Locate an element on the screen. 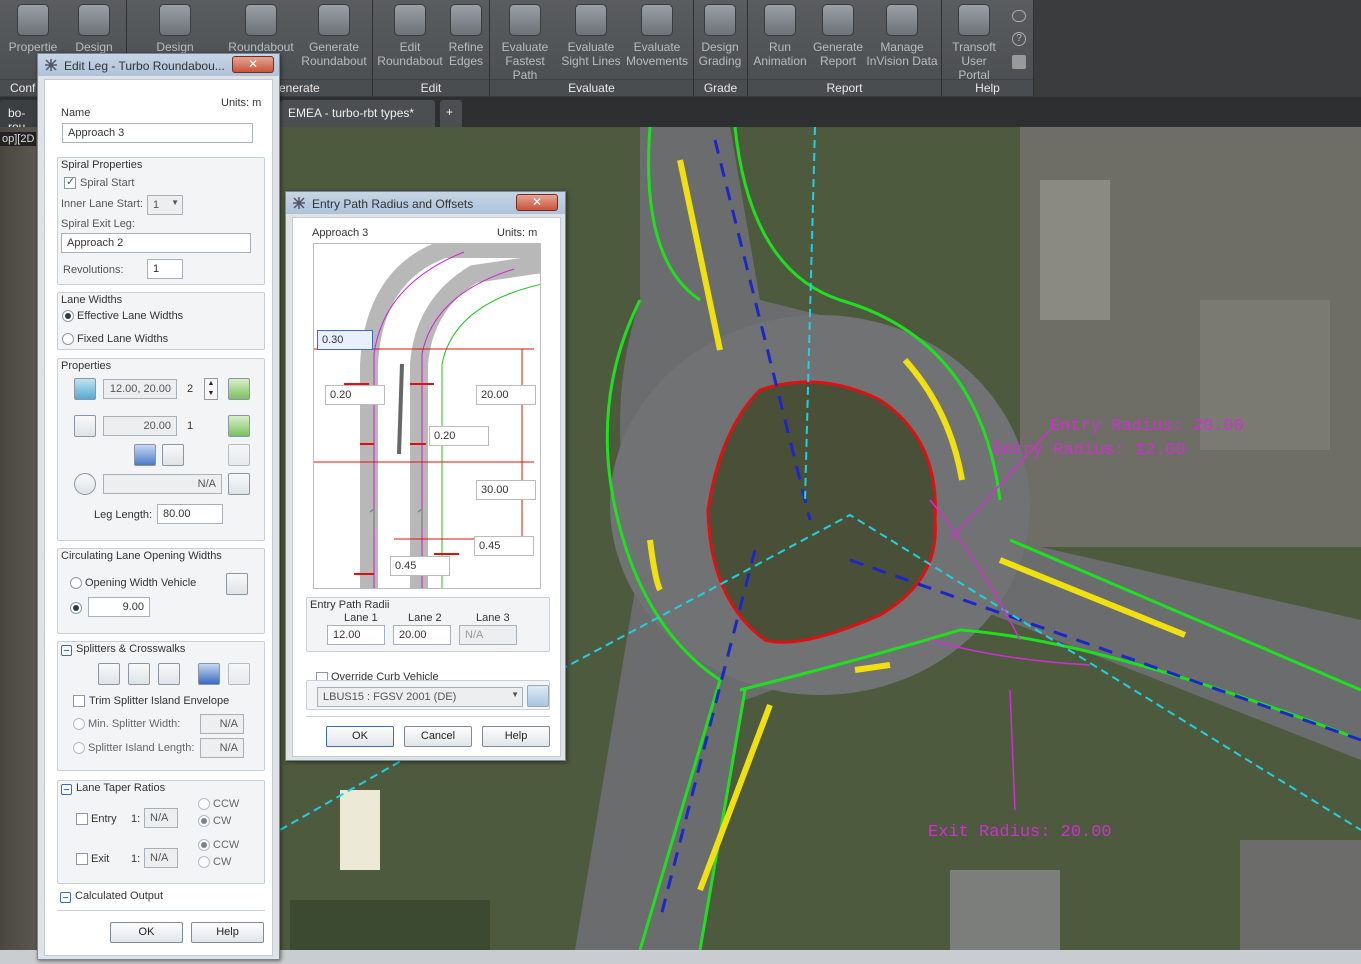 This screenshot has width=1361, height=964. radius-input: 30.00 is located at coordinates (506, 490).